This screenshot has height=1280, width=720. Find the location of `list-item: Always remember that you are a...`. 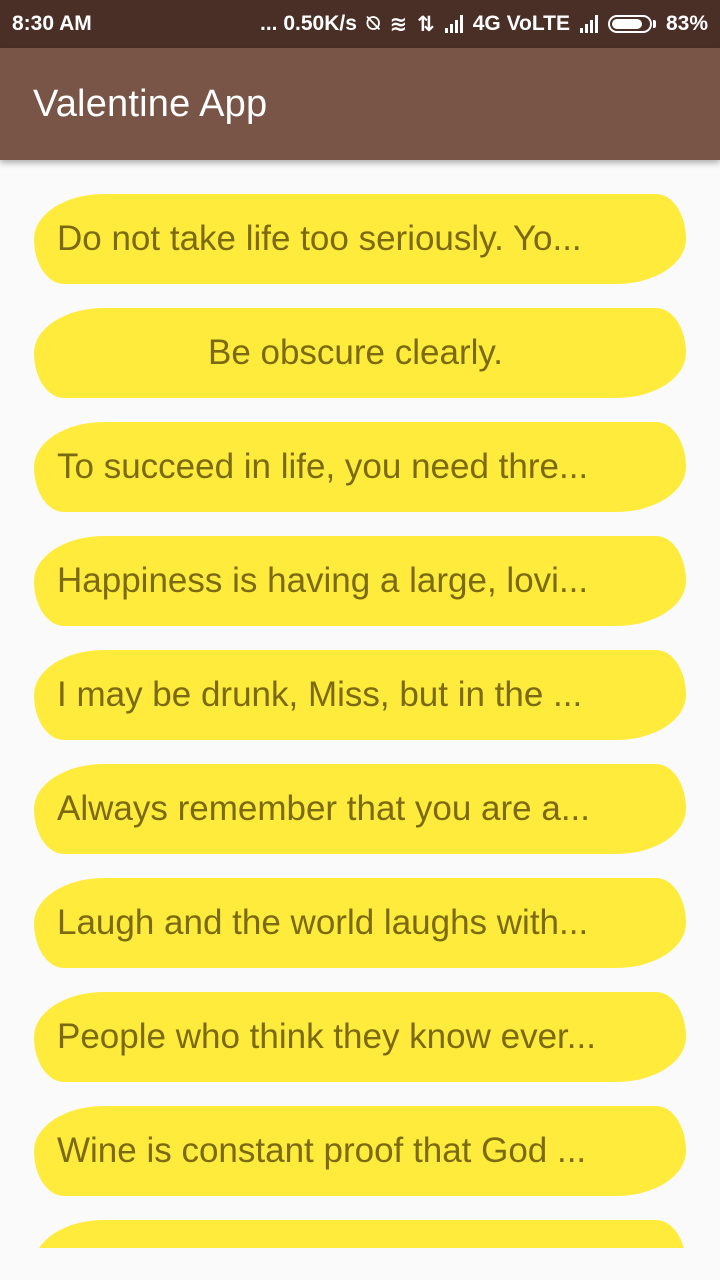

list-item: Always remember that you are a... is located at coordinates (360, 809).